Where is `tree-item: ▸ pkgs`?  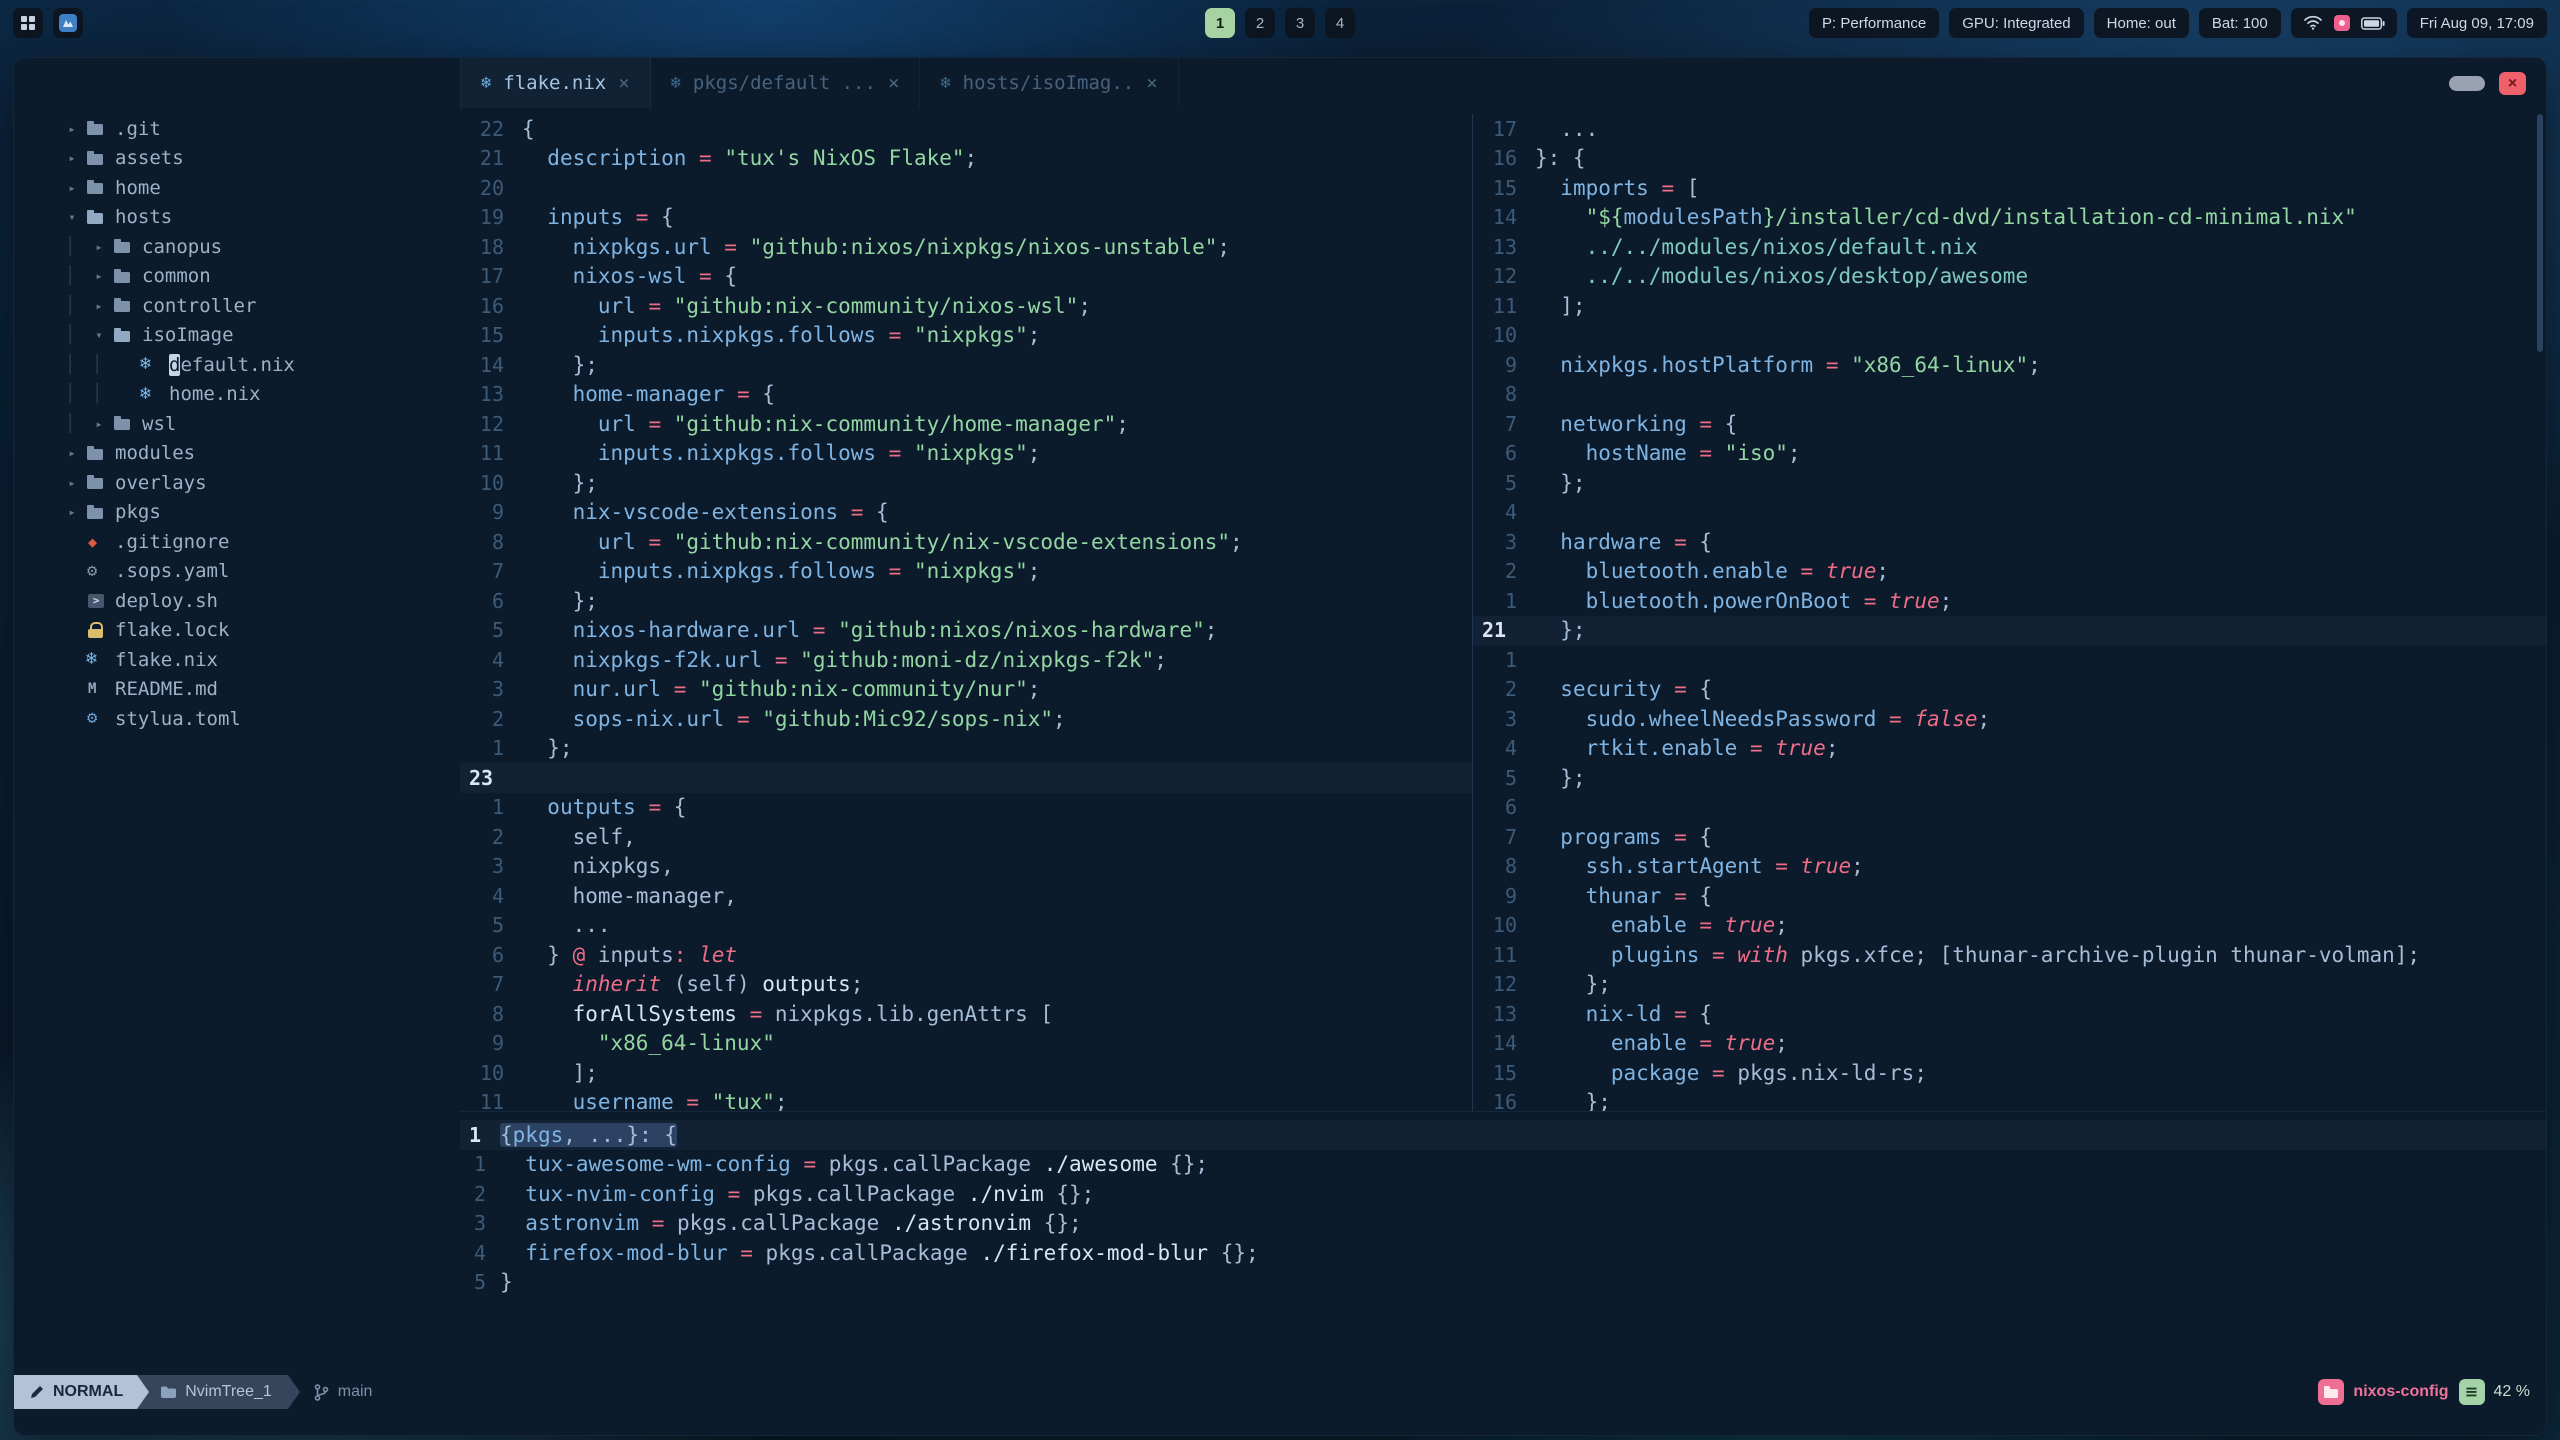
tree-item: ▸ pkgs is located at coordinates (237, 513).